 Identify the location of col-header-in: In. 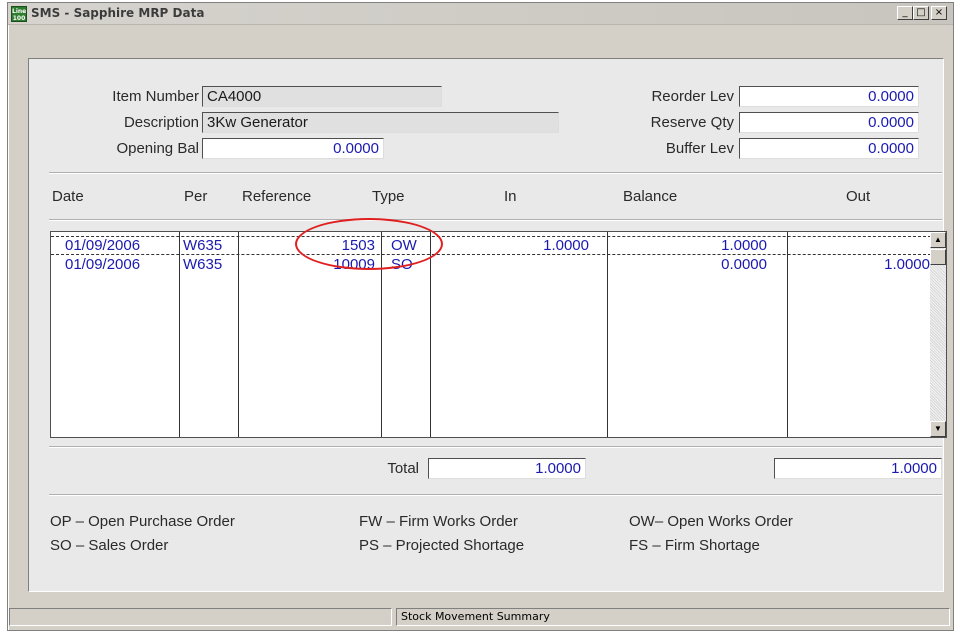
(510, 196).